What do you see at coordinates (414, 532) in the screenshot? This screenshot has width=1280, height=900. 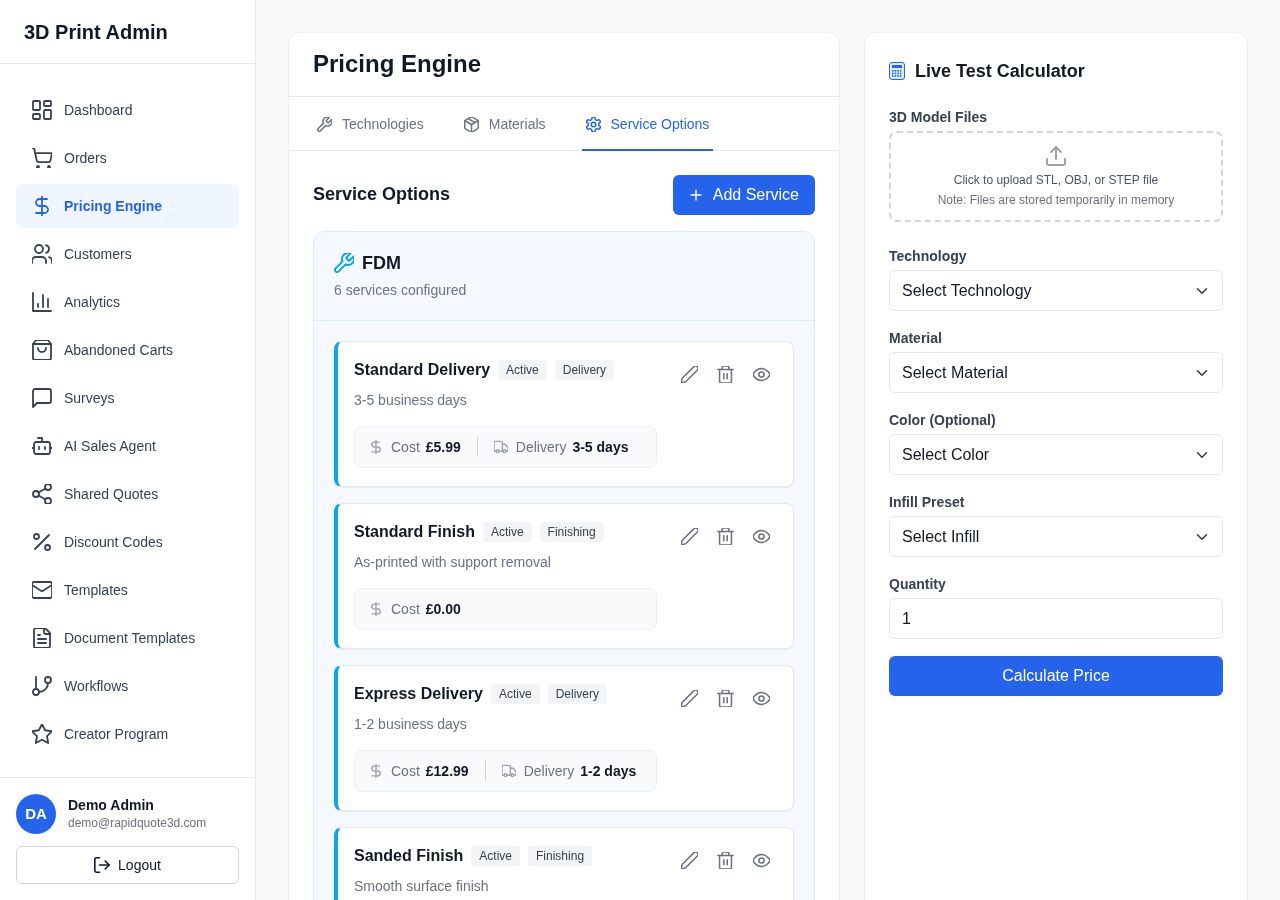 I see `service-name: Standard Finish` at bounding box center [414, 532].